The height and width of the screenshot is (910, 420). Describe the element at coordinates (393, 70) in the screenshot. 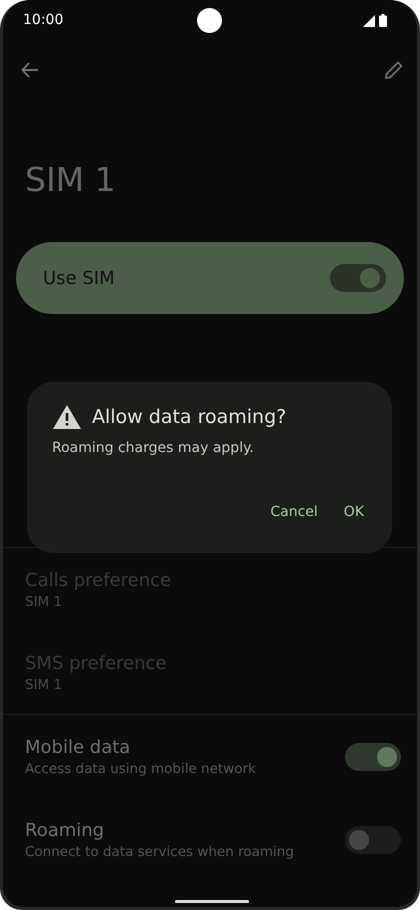

I see `pencil-icon` at that location.